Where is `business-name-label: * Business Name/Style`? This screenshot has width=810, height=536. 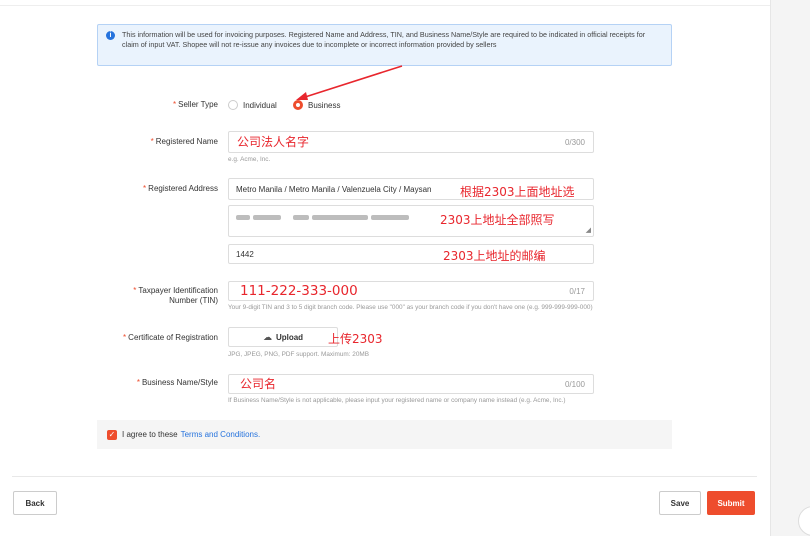
business-name-label: * Business Name/Style is located at coordinates (177, 382).